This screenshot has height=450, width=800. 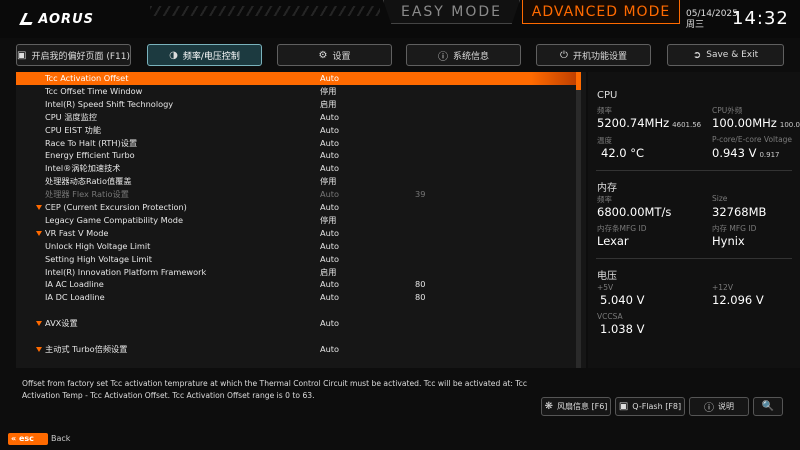 What do you see at coordinates (601, 12) in the screenshot?
I see `advanced-mode-button: ADVANCED MODE` at bounding box center [601, 12].